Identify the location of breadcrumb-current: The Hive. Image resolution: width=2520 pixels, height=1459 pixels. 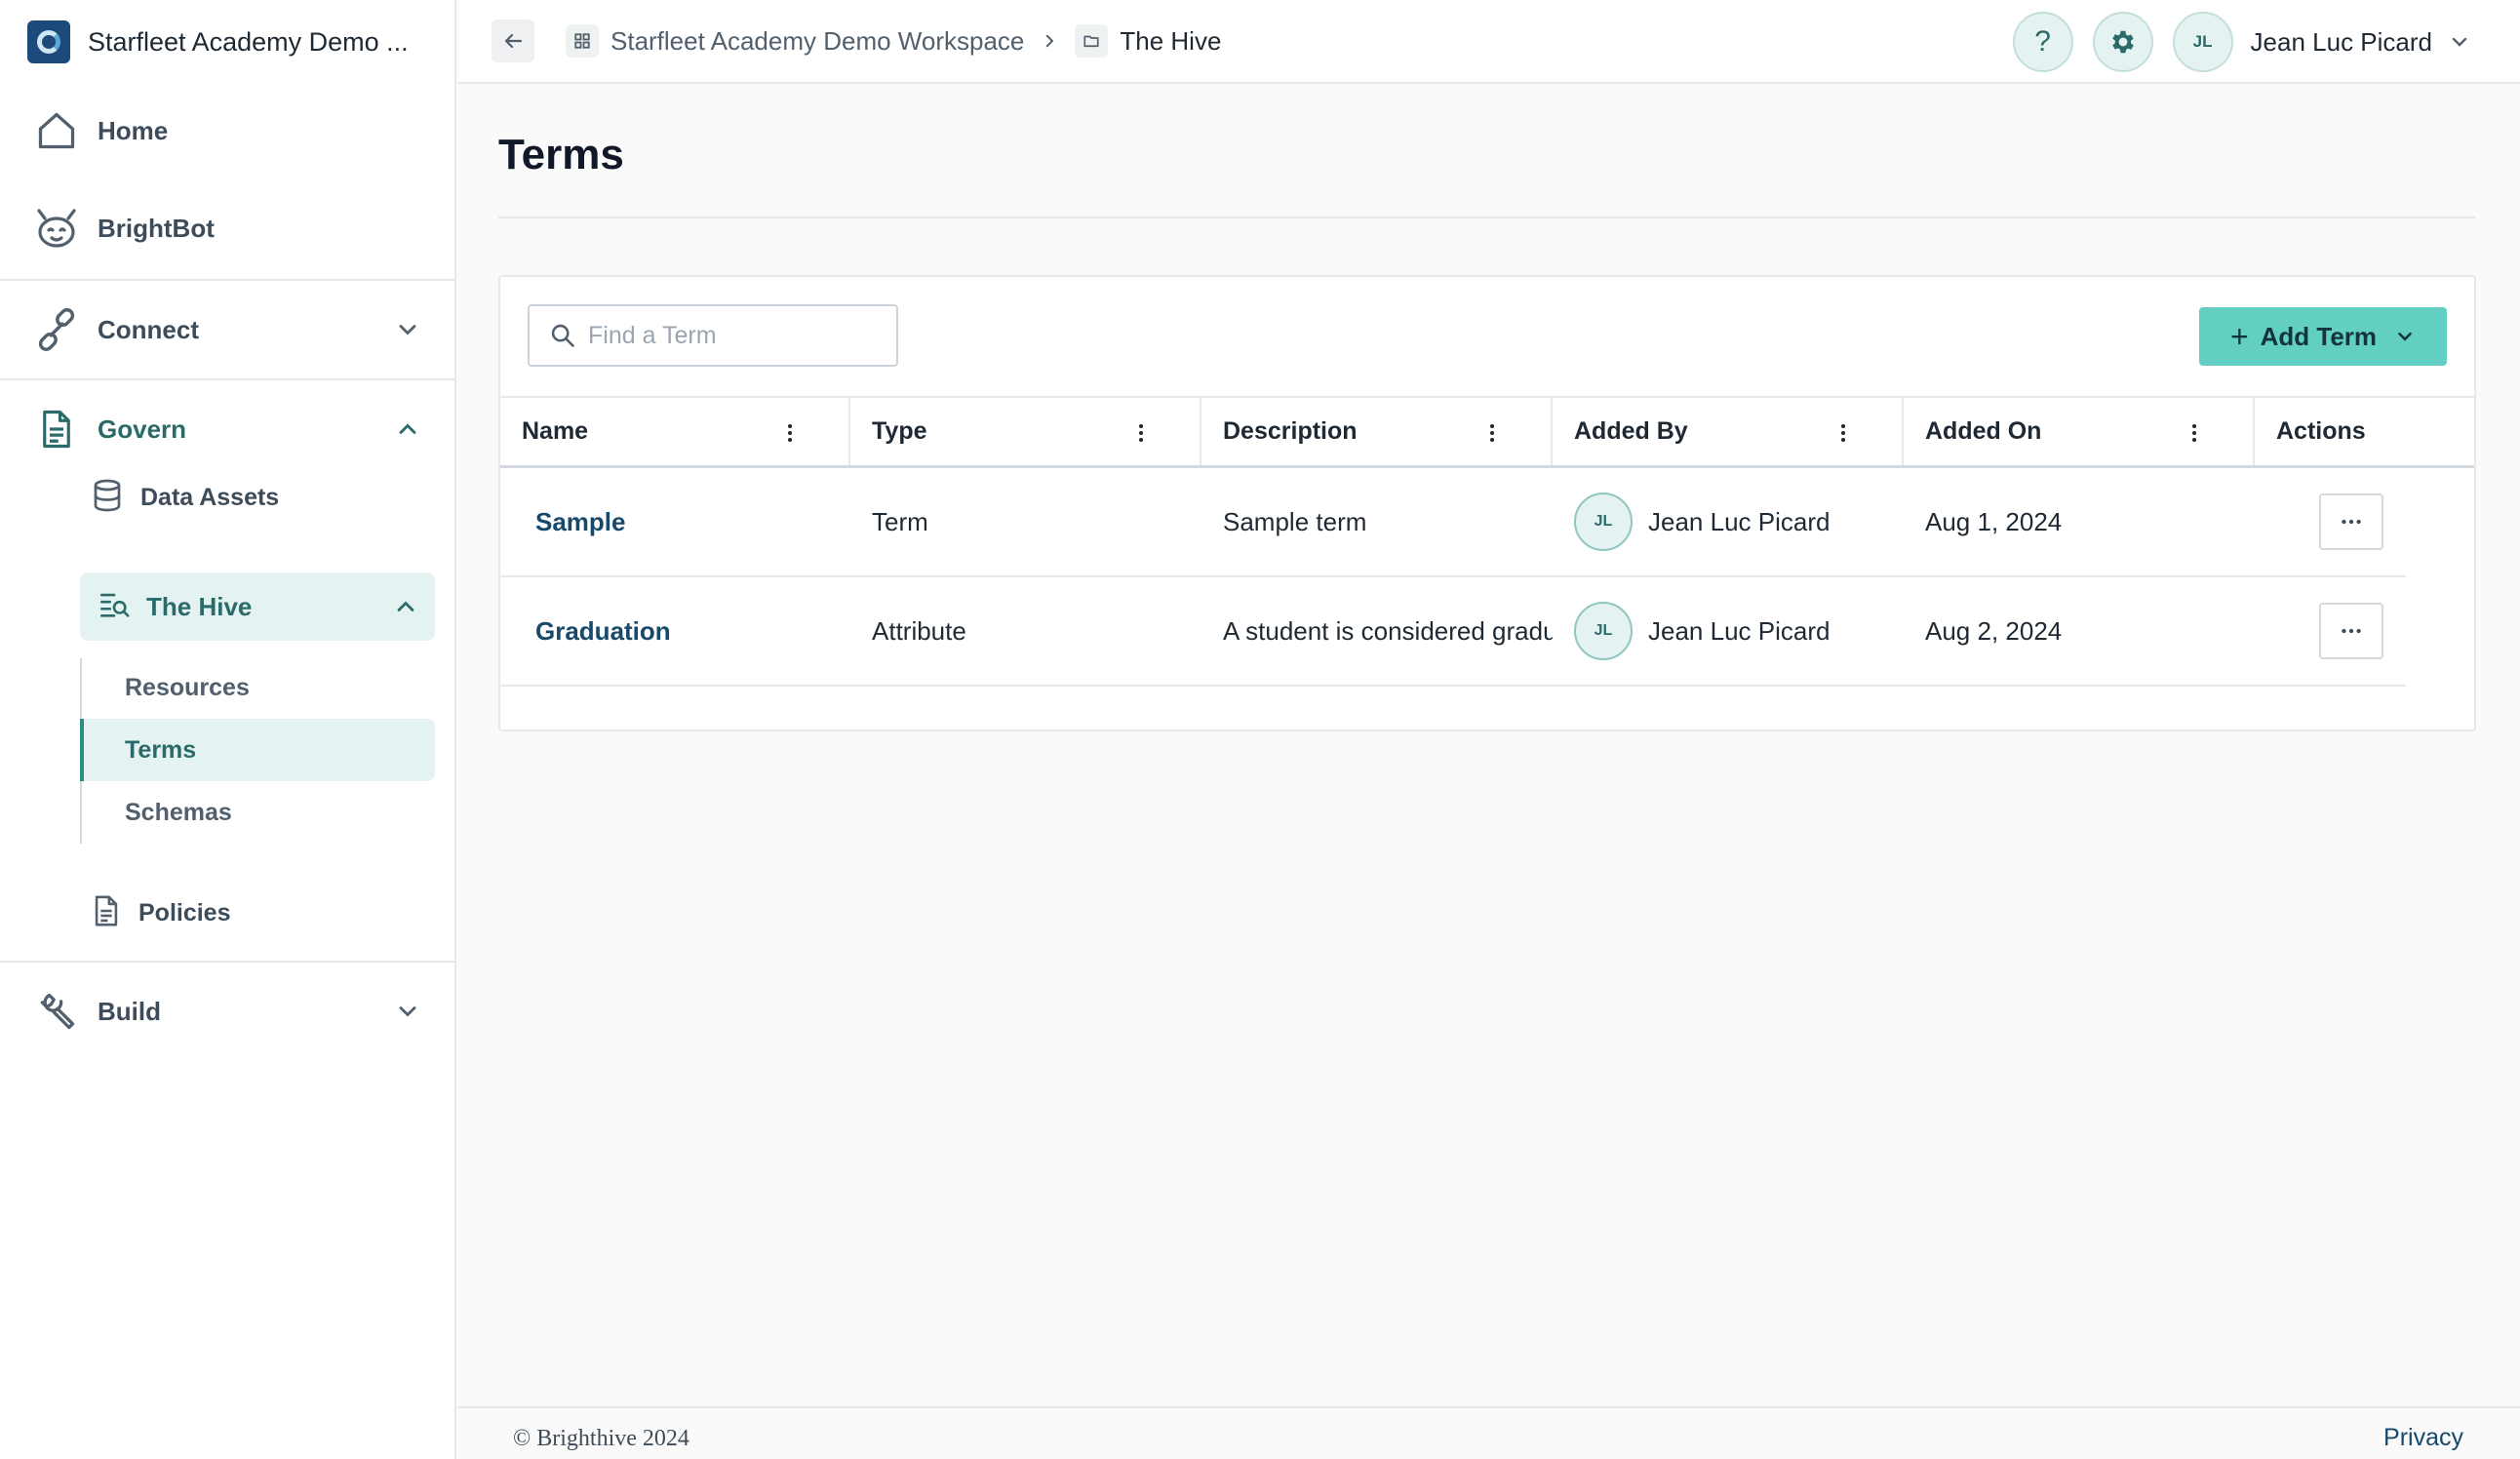
(1170, 41).